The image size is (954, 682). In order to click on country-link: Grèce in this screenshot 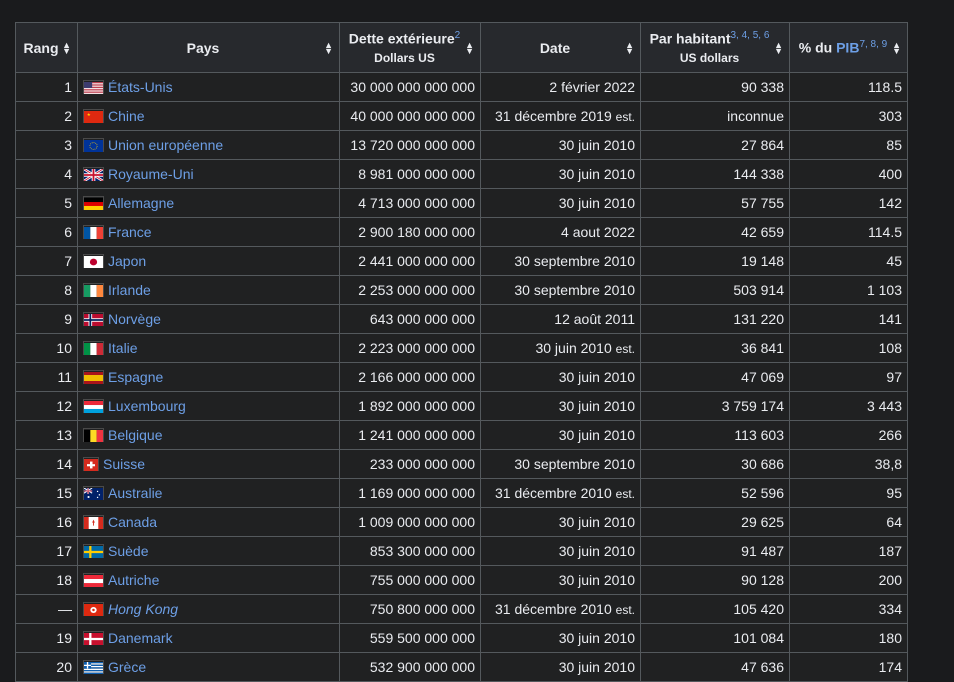, I will do `click(127, 667)`.